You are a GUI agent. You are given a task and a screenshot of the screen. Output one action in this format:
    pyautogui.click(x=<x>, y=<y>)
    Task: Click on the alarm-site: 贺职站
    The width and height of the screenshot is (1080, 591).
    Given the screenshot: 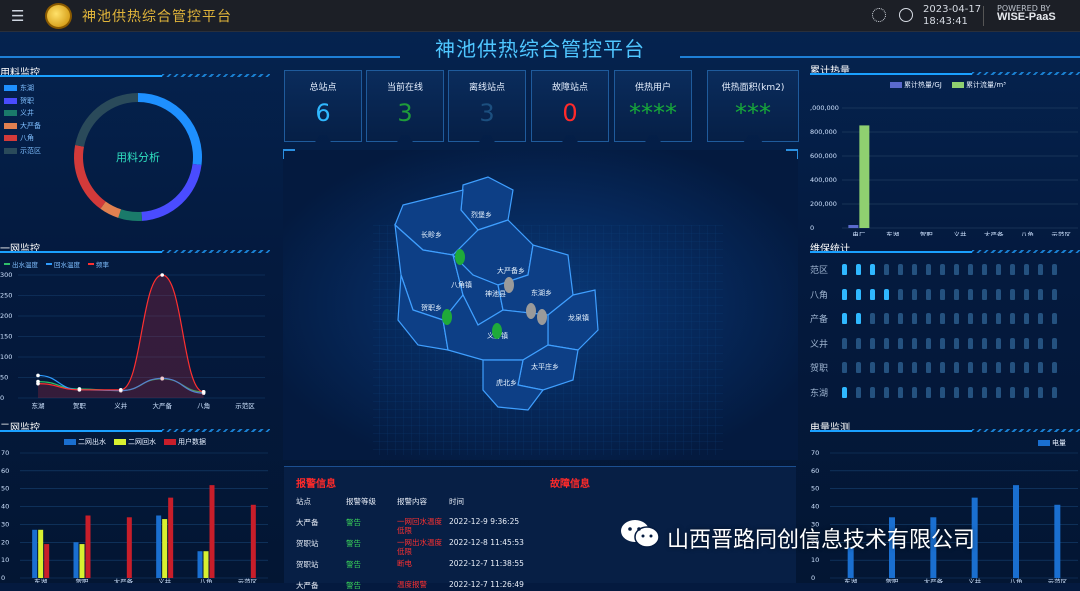 What is the action you would take?
    pyautogui.click(x=307, y=564)
    